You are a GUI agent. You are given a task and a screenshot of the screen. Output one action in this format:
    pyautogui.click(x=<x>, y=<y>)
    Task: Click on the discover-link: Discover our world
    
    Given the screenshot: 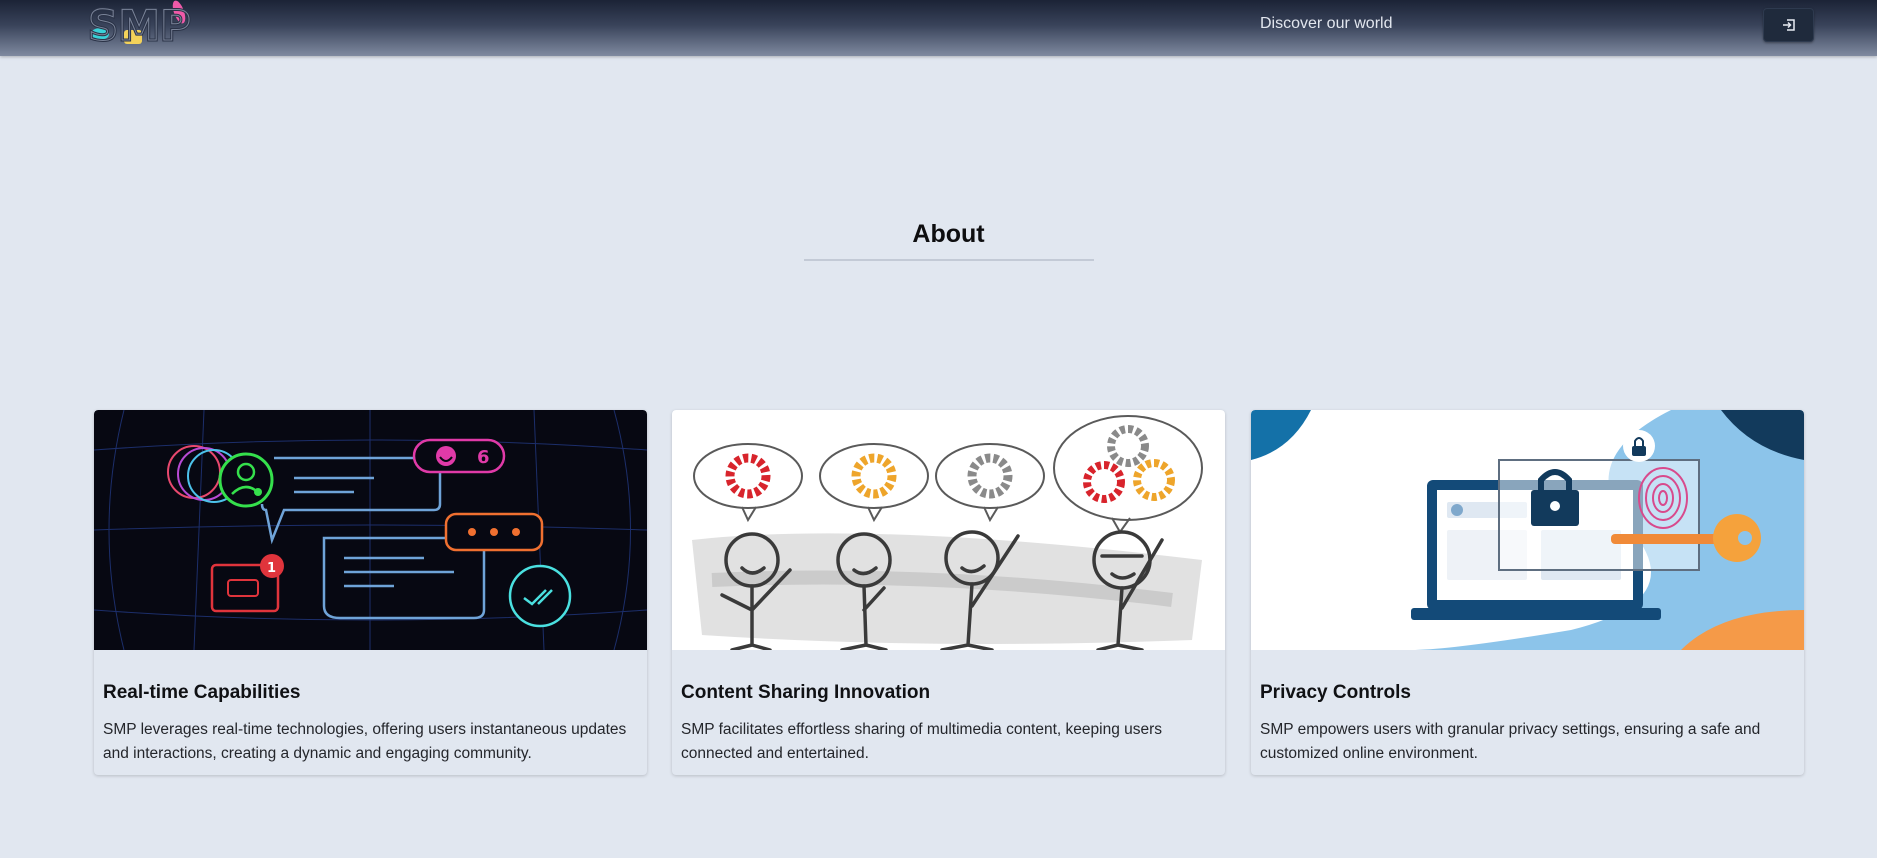 What is the action you would take?
    pyautogui.click(x=1326, y=24)
    